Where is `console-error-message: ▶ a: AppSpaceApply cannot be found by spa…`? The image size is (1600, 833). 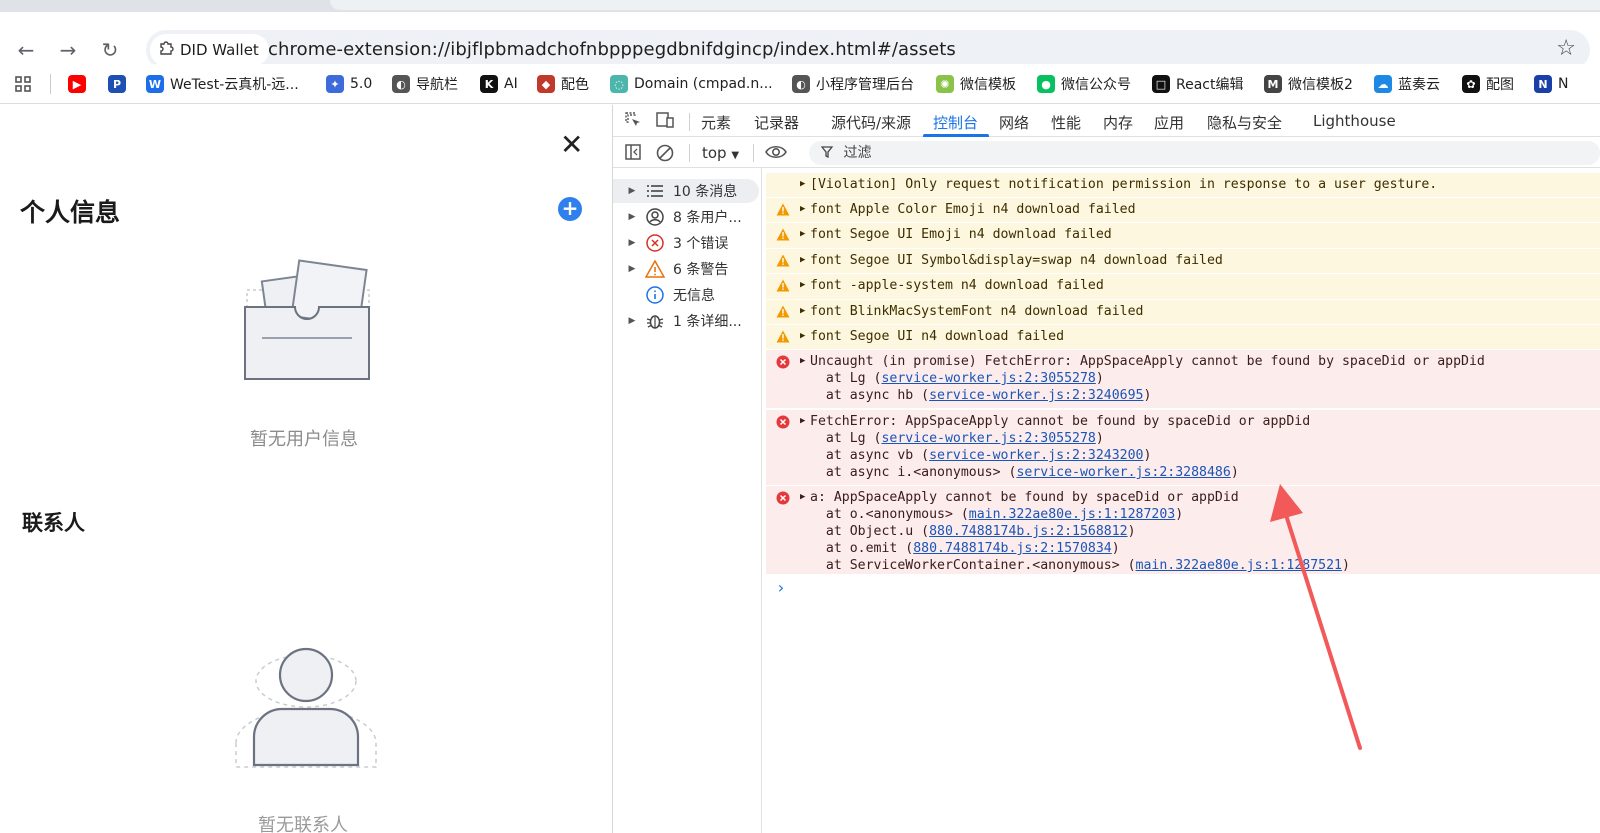 console-error-message: ▶ a: AppSpaceApply cannot be found by spa… is located at coordinates (1183, 530).